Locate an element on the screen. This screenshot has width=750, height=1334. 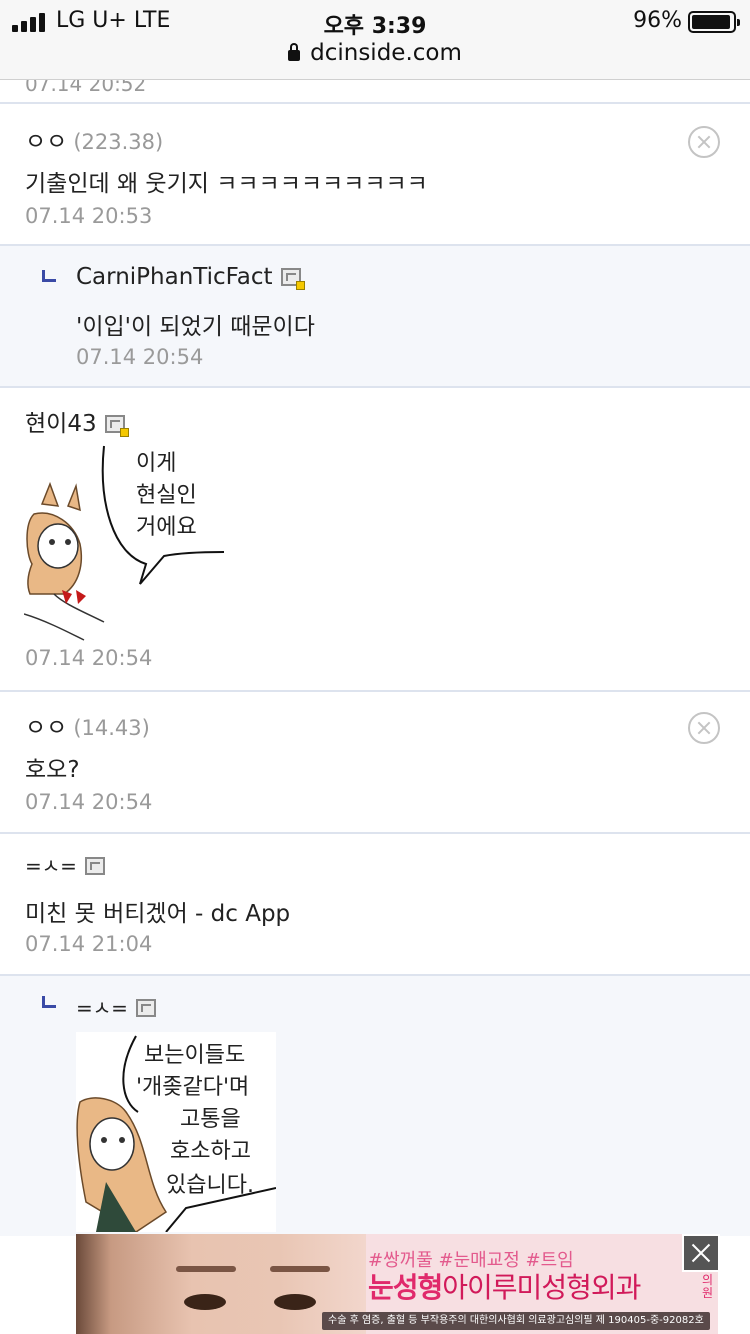
comment-author: CarniPhanTicFact is located at coordinates (190, 277).